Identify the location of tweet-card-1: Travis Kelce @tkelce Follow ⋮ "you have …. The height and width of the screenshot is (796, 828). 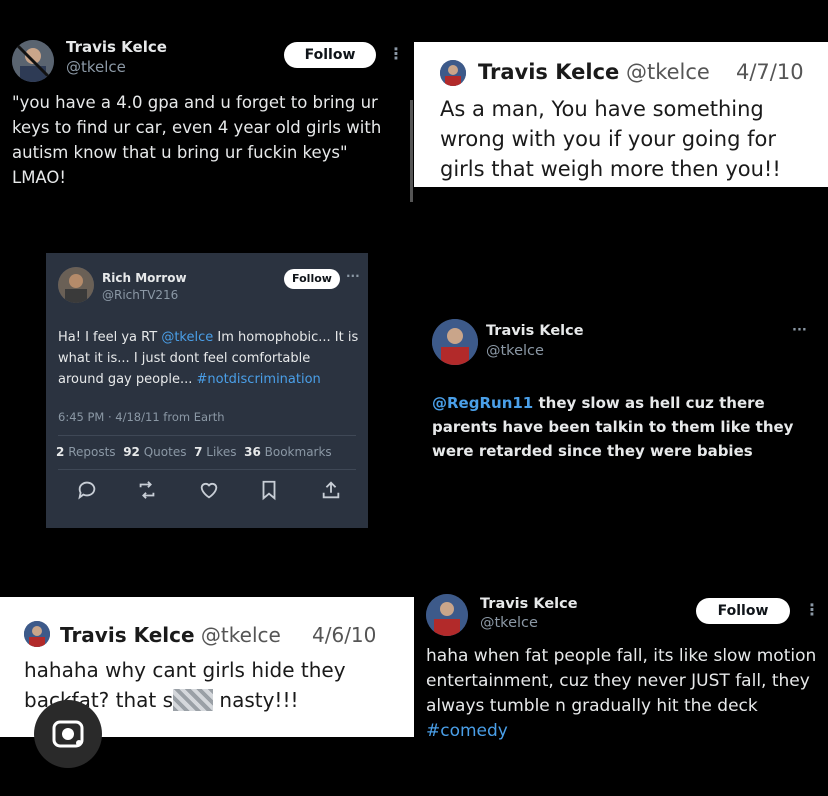
(205, 118).